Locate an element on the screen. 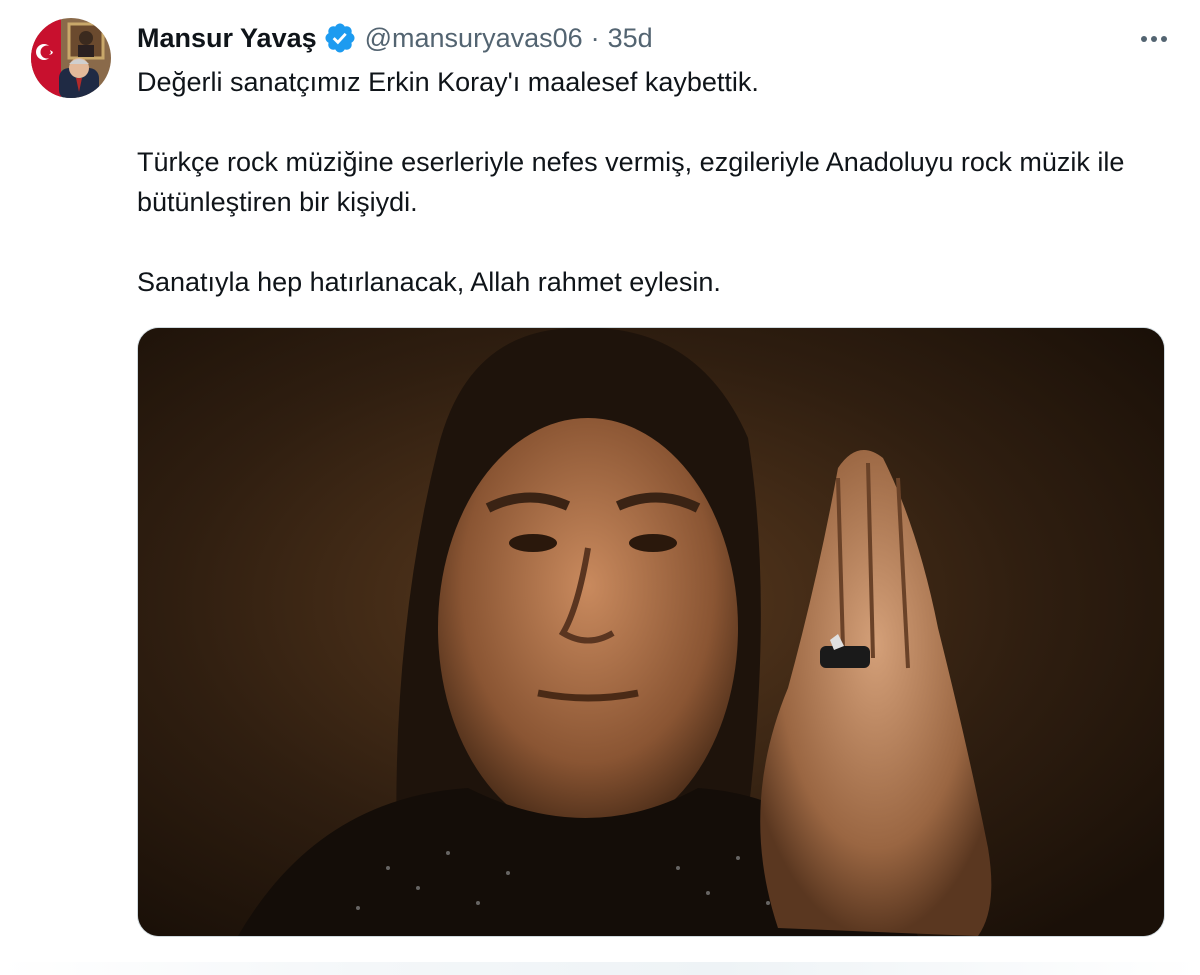 The image size is (1200, 975). avatar is located at coordinates (71, 58).